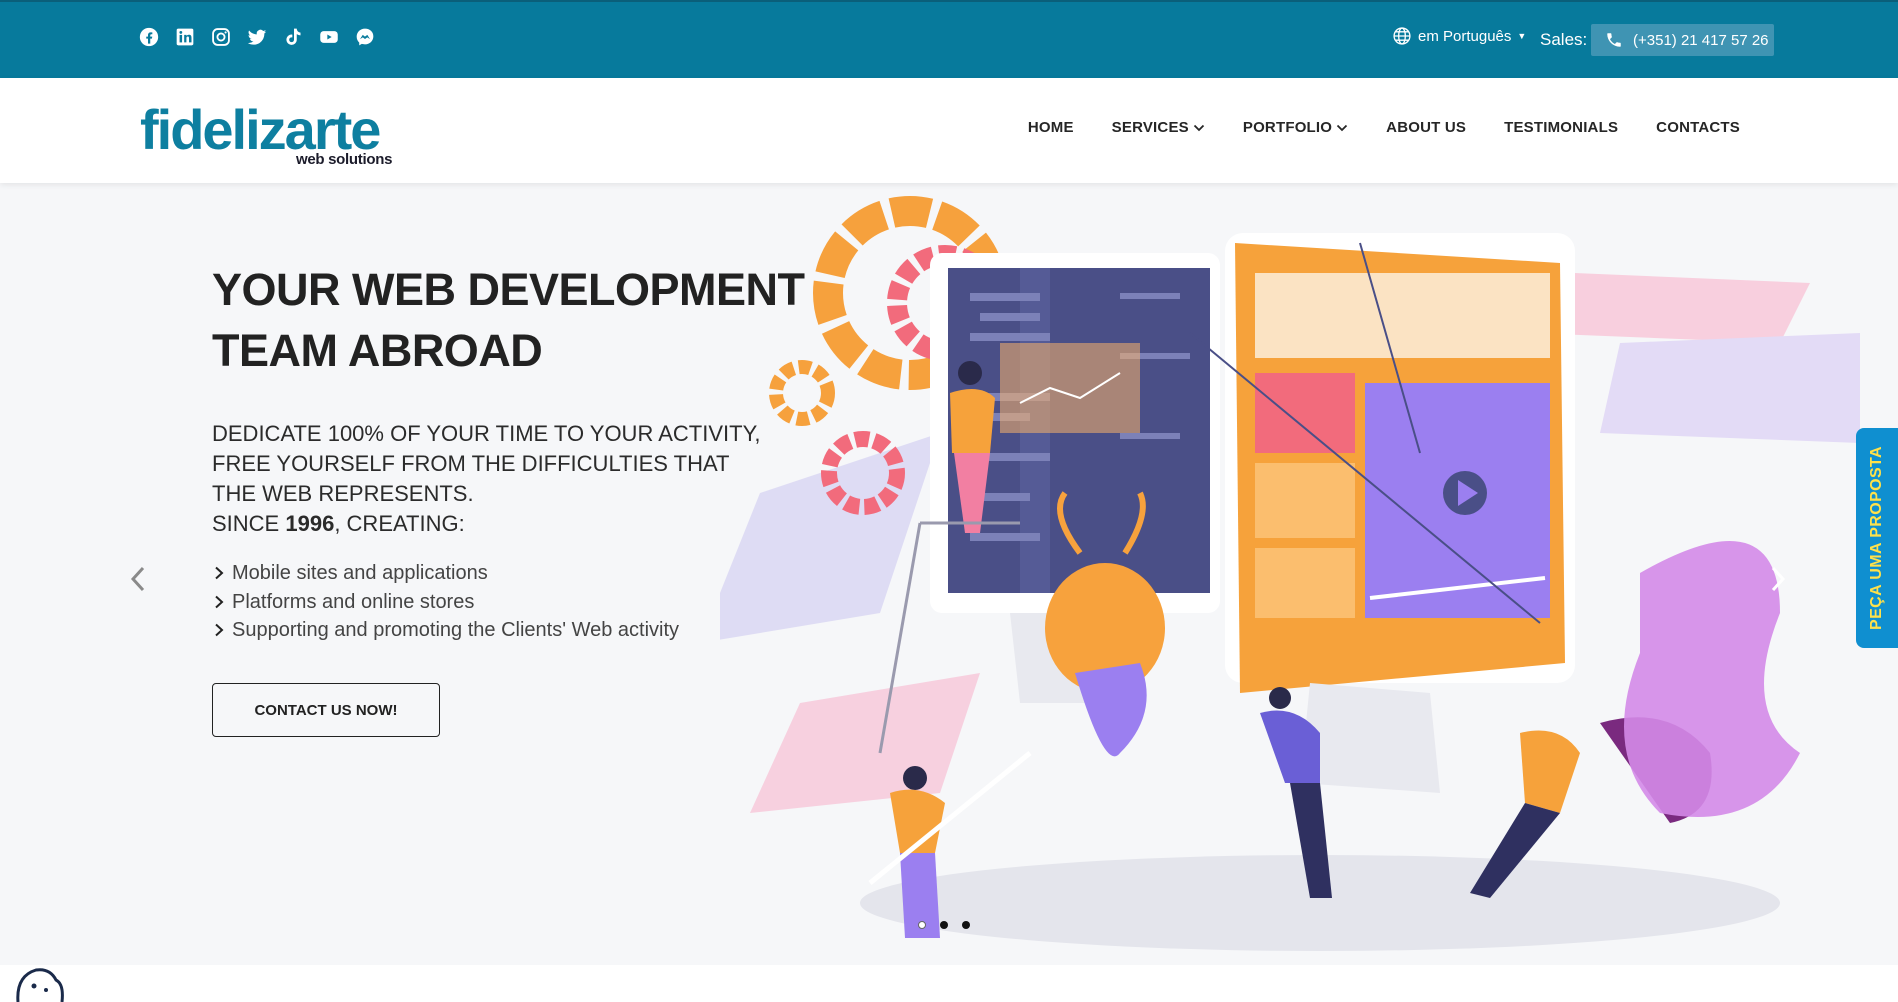 The image size is (1898, 1002). I want to click on nav-testimonials: TESTIMONIALS, so click(1561, 127).